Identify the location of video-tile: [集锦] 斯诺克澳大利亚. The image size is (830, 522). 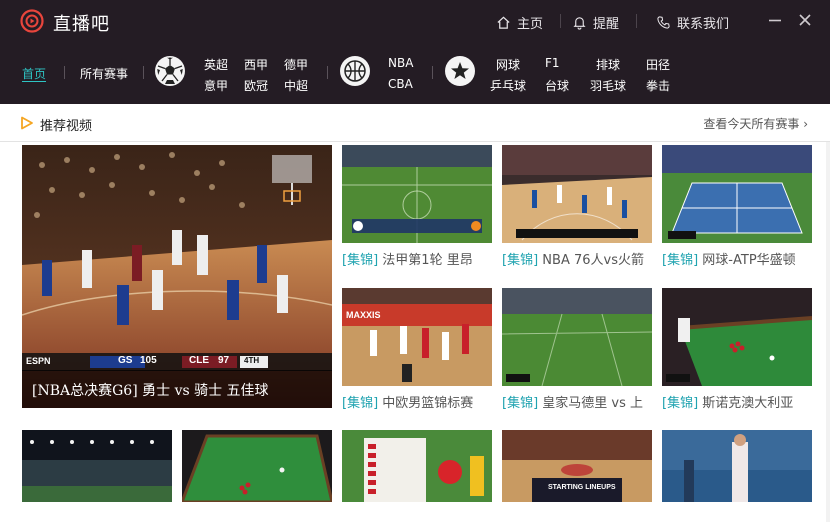
(737, 353).